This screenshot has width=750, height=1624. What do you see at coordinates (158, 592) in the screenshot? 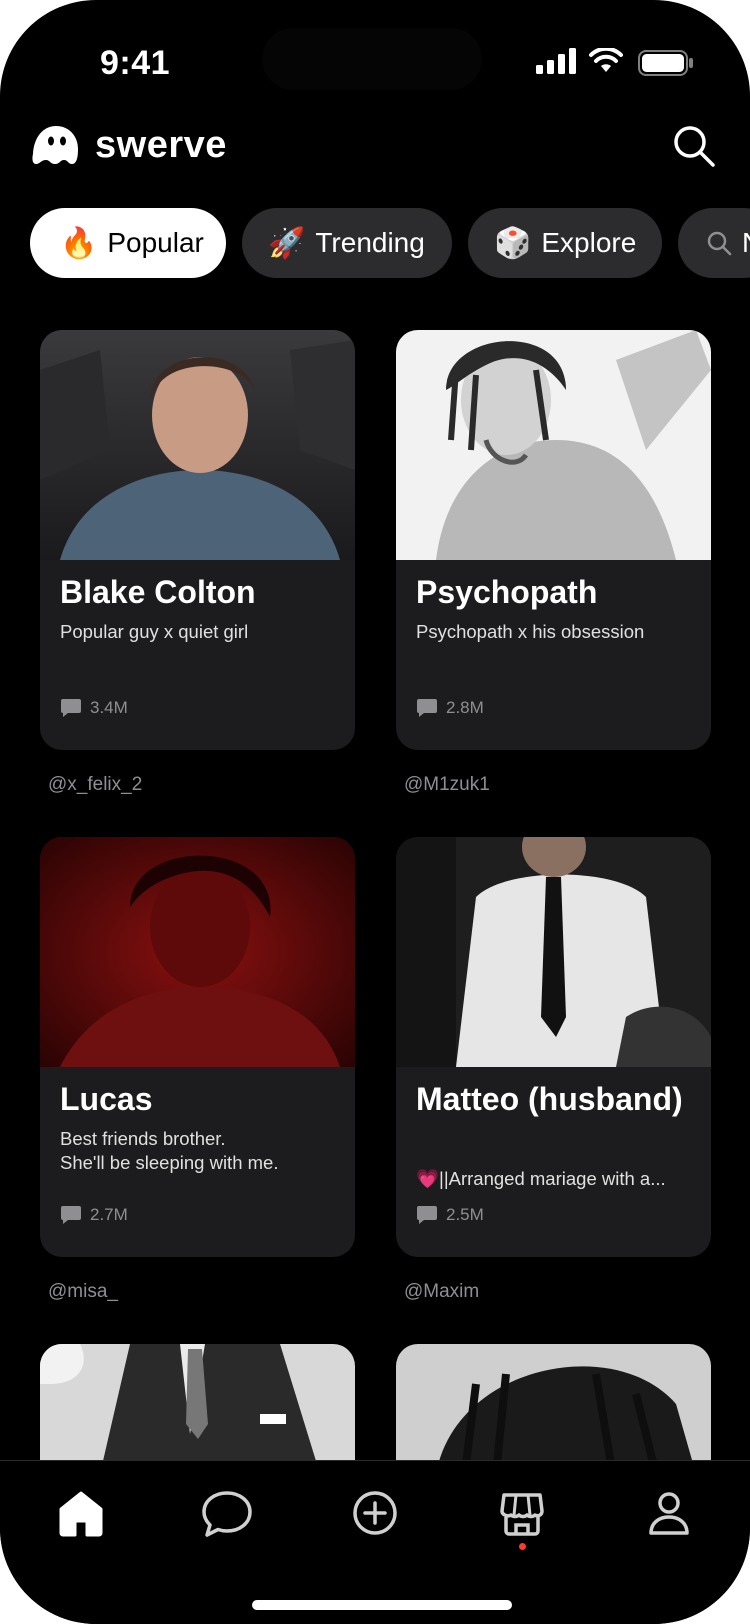
I see `character-name: Blake Colton` at bounding box center [158, 592].